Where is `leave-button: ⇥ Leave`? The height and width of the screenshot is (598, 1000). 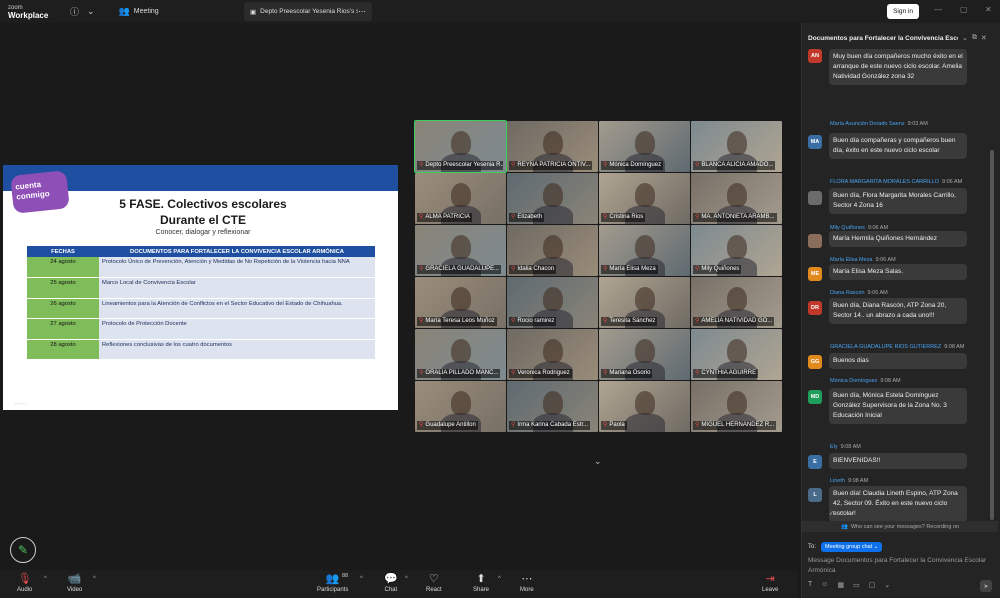
leave-button: ⇥ Leave is located at coordinates (770, 583).